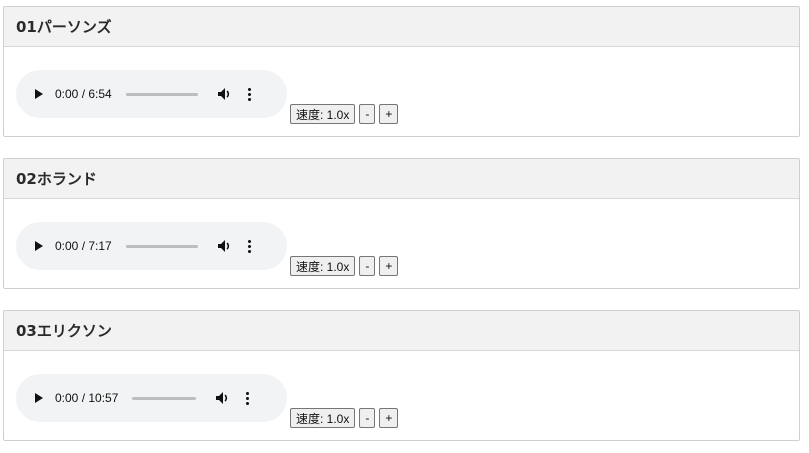 The height and width of the screenshot is (453, 809). I want to click on time-display: 0:00 / 7:17, so click(83, 246).